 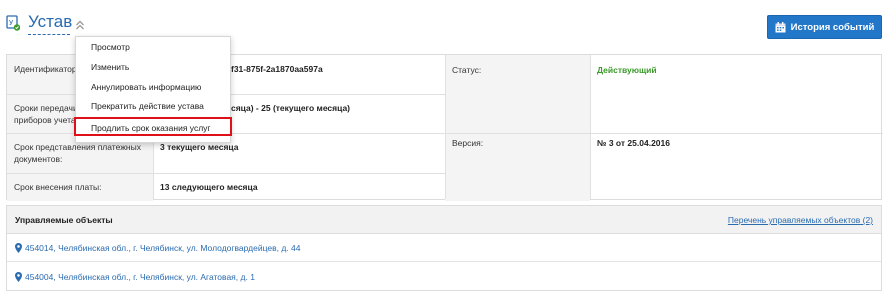 I want to click on field-value-meter-readings: сяца) - 25 (текущего месяца), so click(x=291, y=108).